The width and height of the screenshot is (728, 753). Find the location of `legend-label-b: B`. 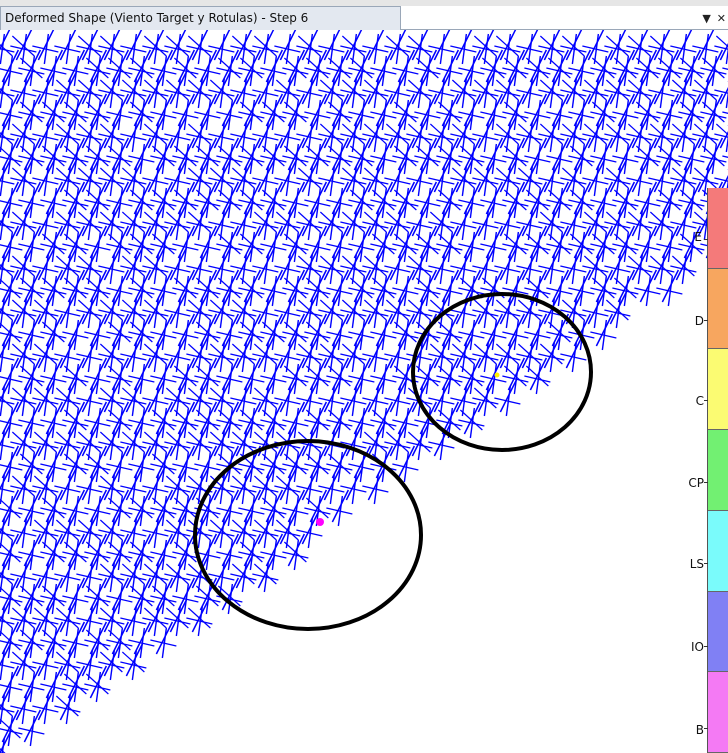

legend-label-b: B is located at coordinates (699, 730).